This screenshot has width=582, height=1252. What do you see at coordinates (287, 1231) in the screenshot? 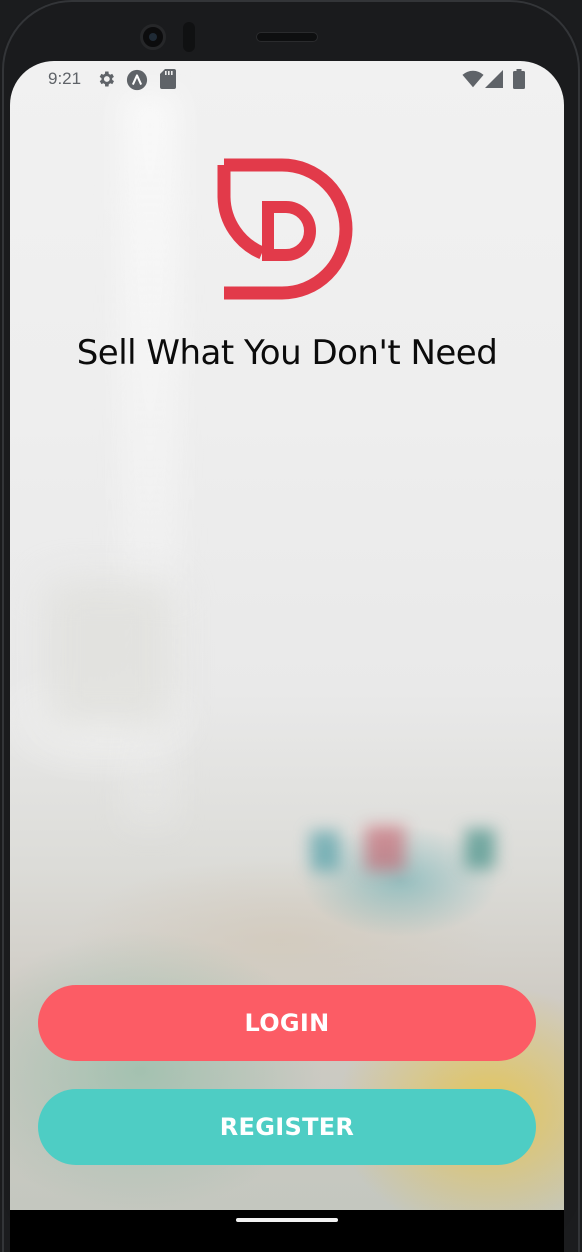
I see `navigation-bar` at bounding box center [287, 1231].